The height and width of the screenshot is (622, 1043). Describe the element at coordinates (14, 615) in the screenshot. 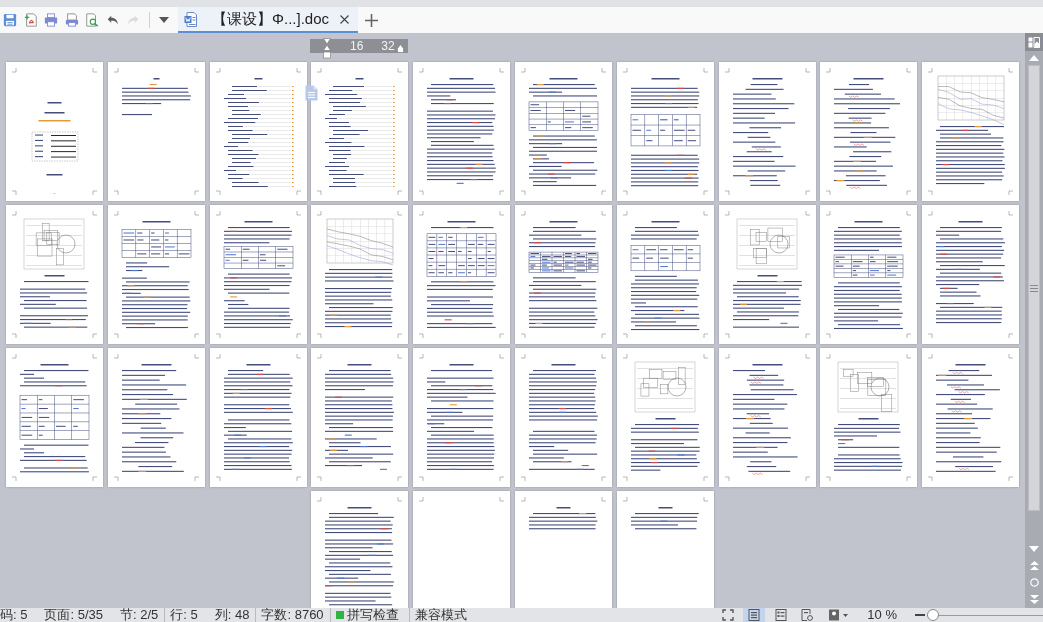

I see `status-field: 码: 5` at that location.